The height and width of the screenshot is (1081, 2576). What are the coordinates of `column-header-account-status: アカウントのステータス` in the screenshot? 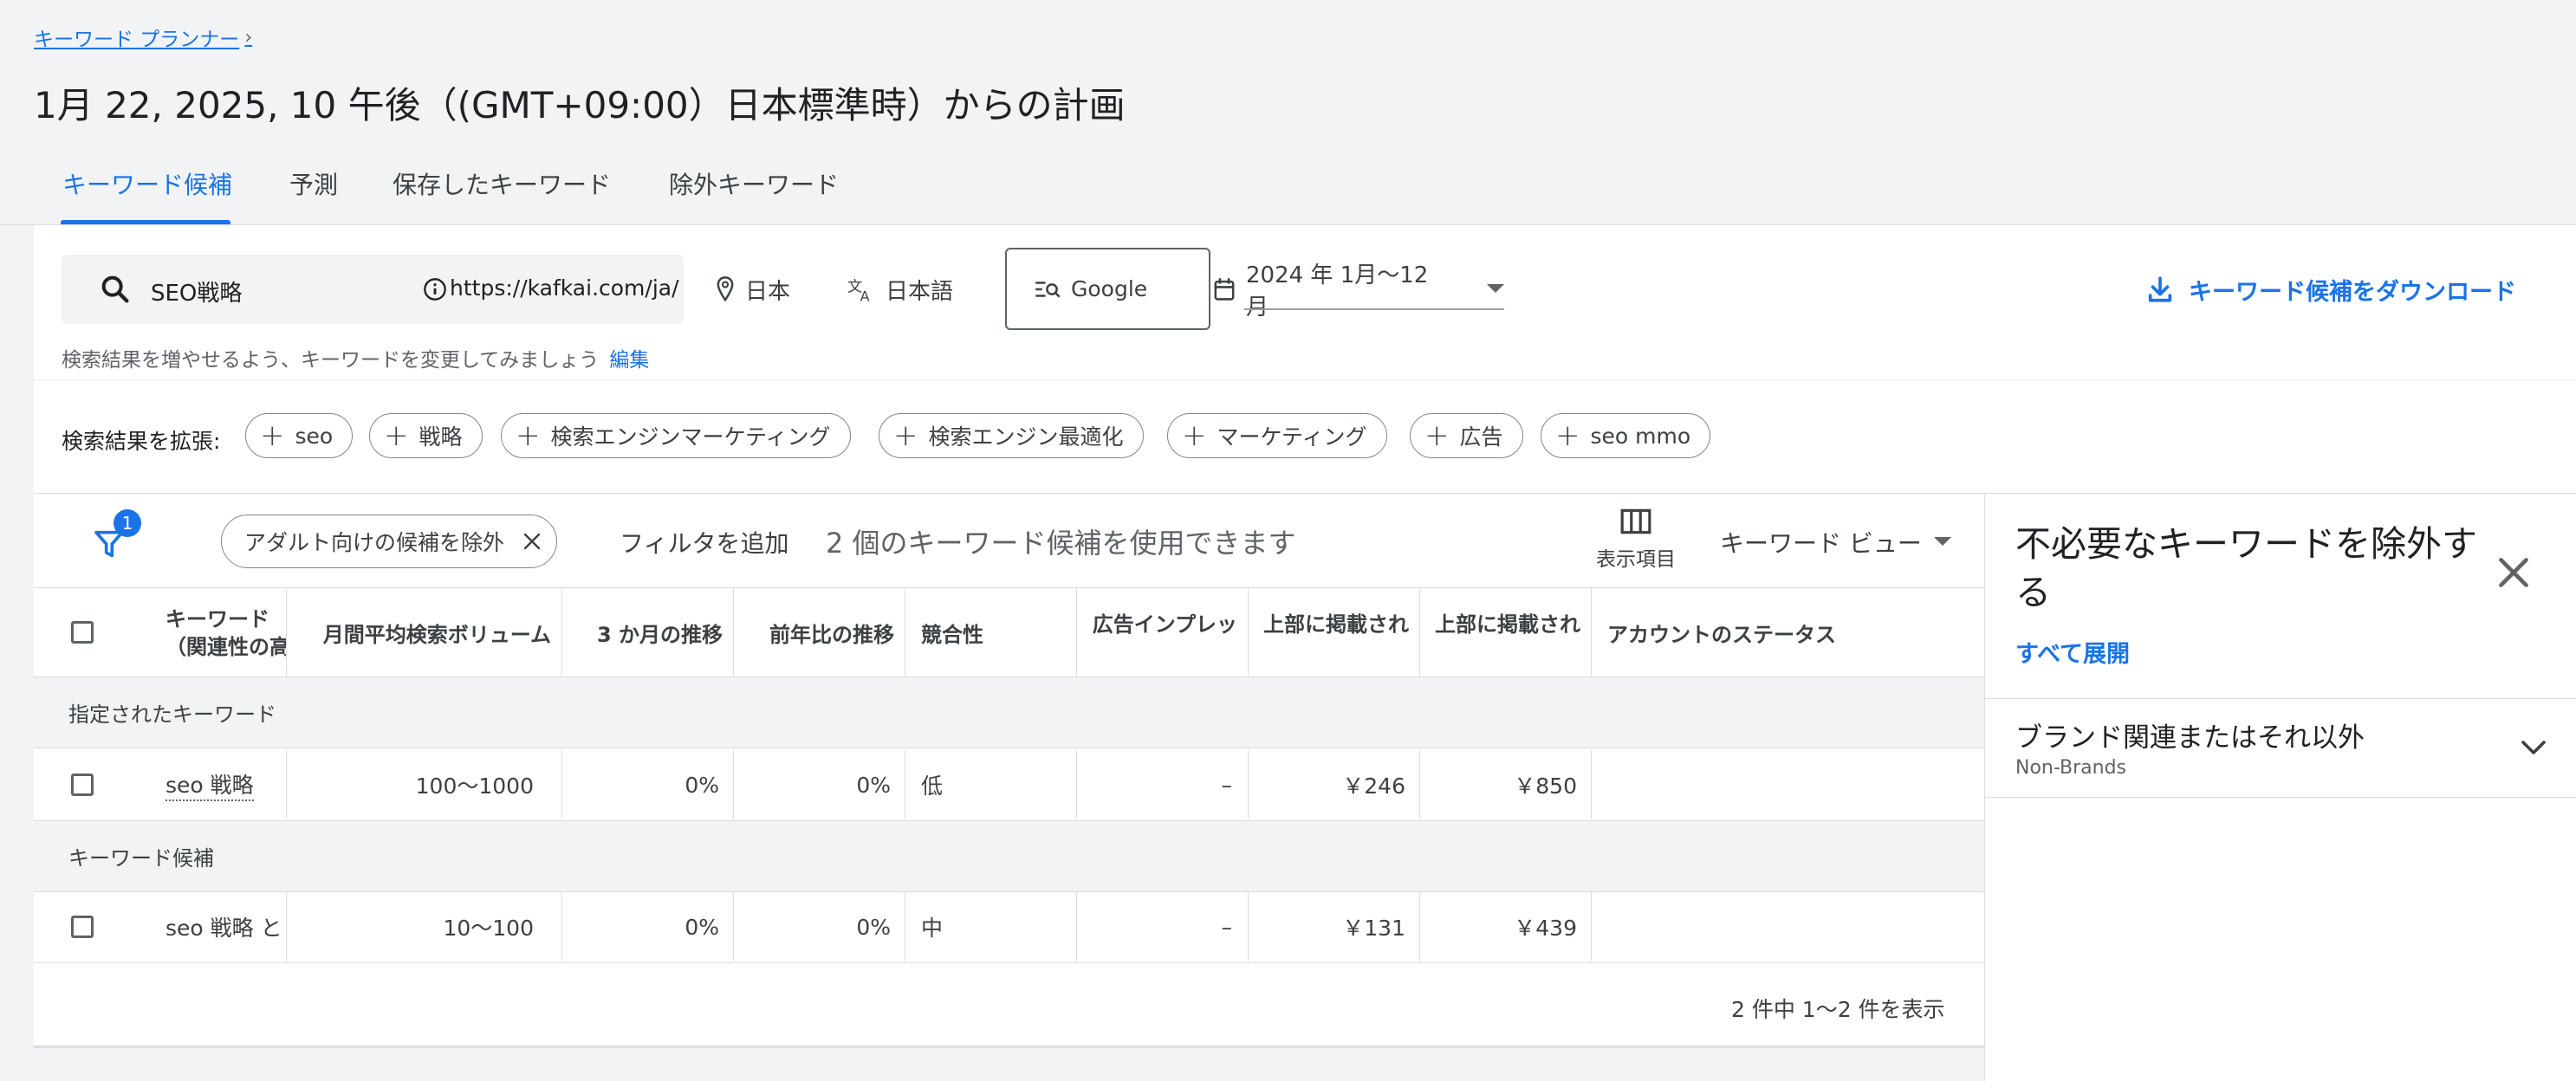 It's located at (1788, 632).